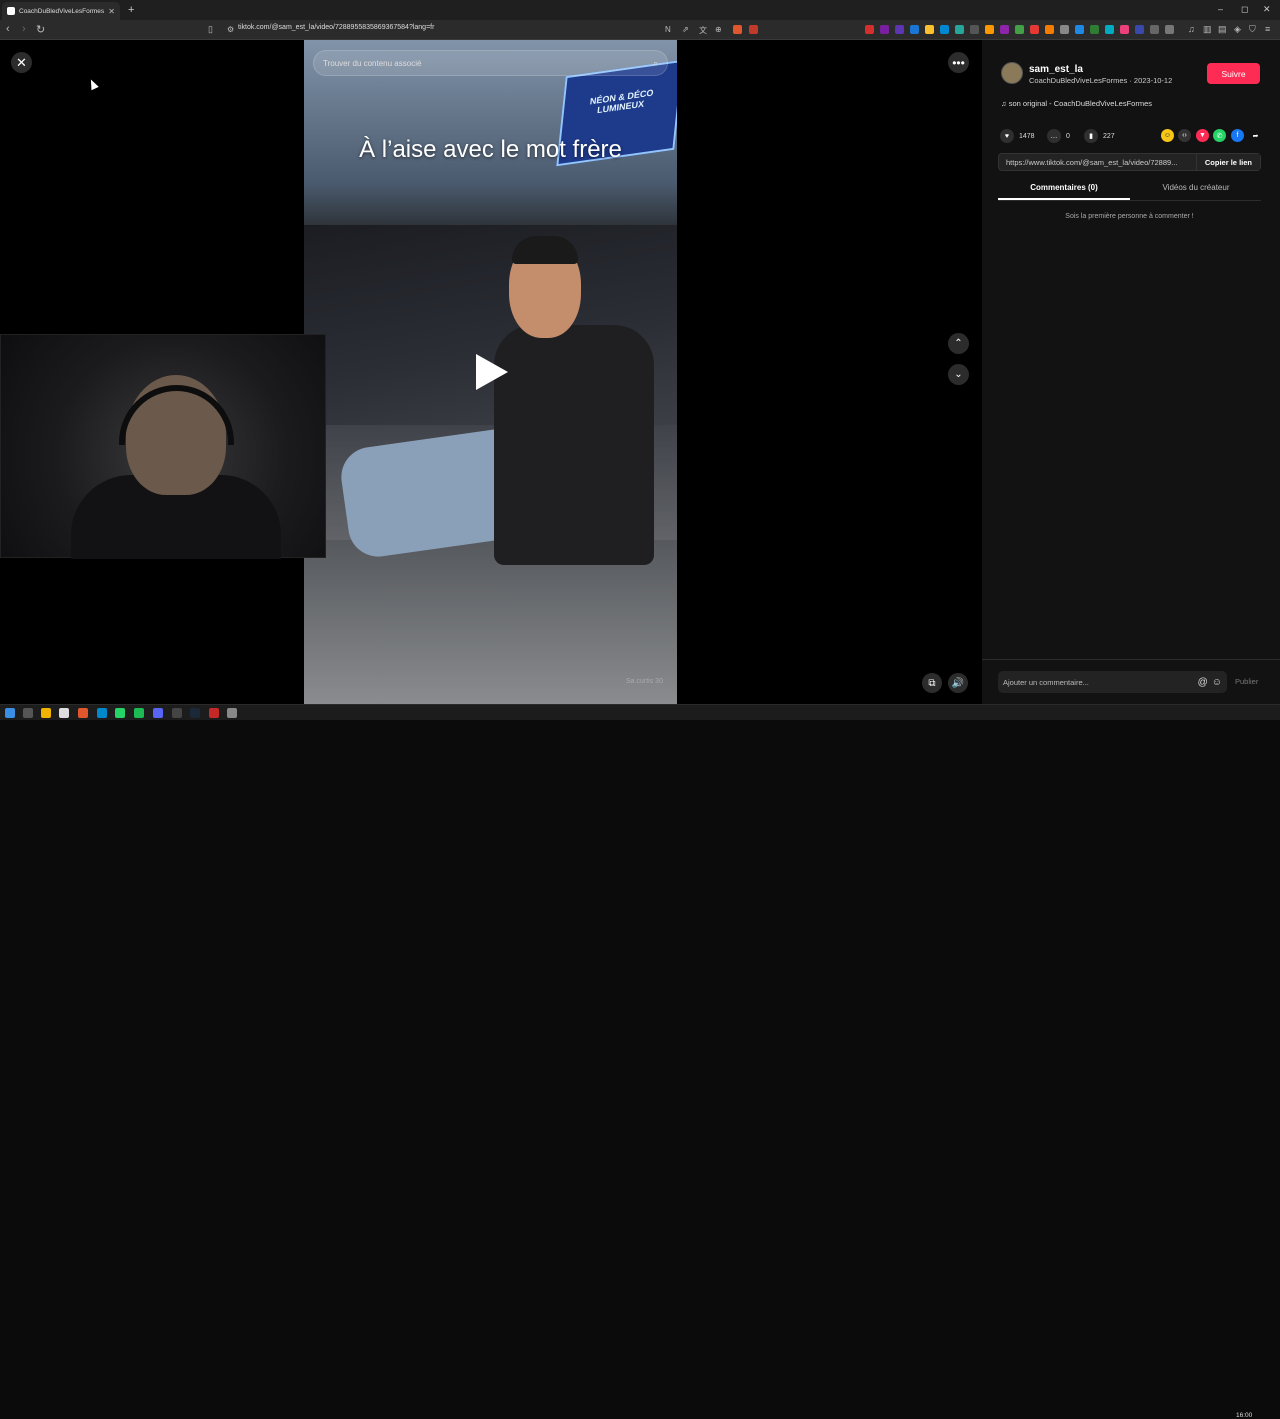  What do you see at coordinates (28, 713) in the screenshot?
I see `search-taskbar-icon` at bounding box center [28, 713].